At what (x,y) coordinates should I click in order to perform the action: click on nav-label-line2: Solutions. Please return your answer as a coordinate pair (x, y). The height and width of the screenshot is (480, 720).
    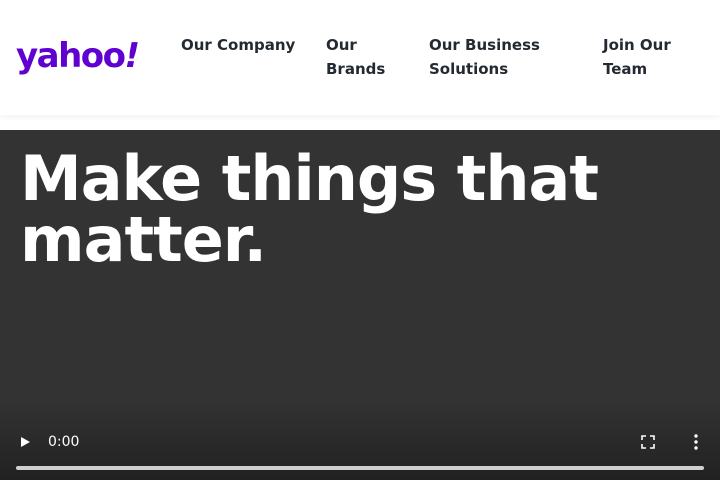
    Looking at the image, I should click on (469, 69).